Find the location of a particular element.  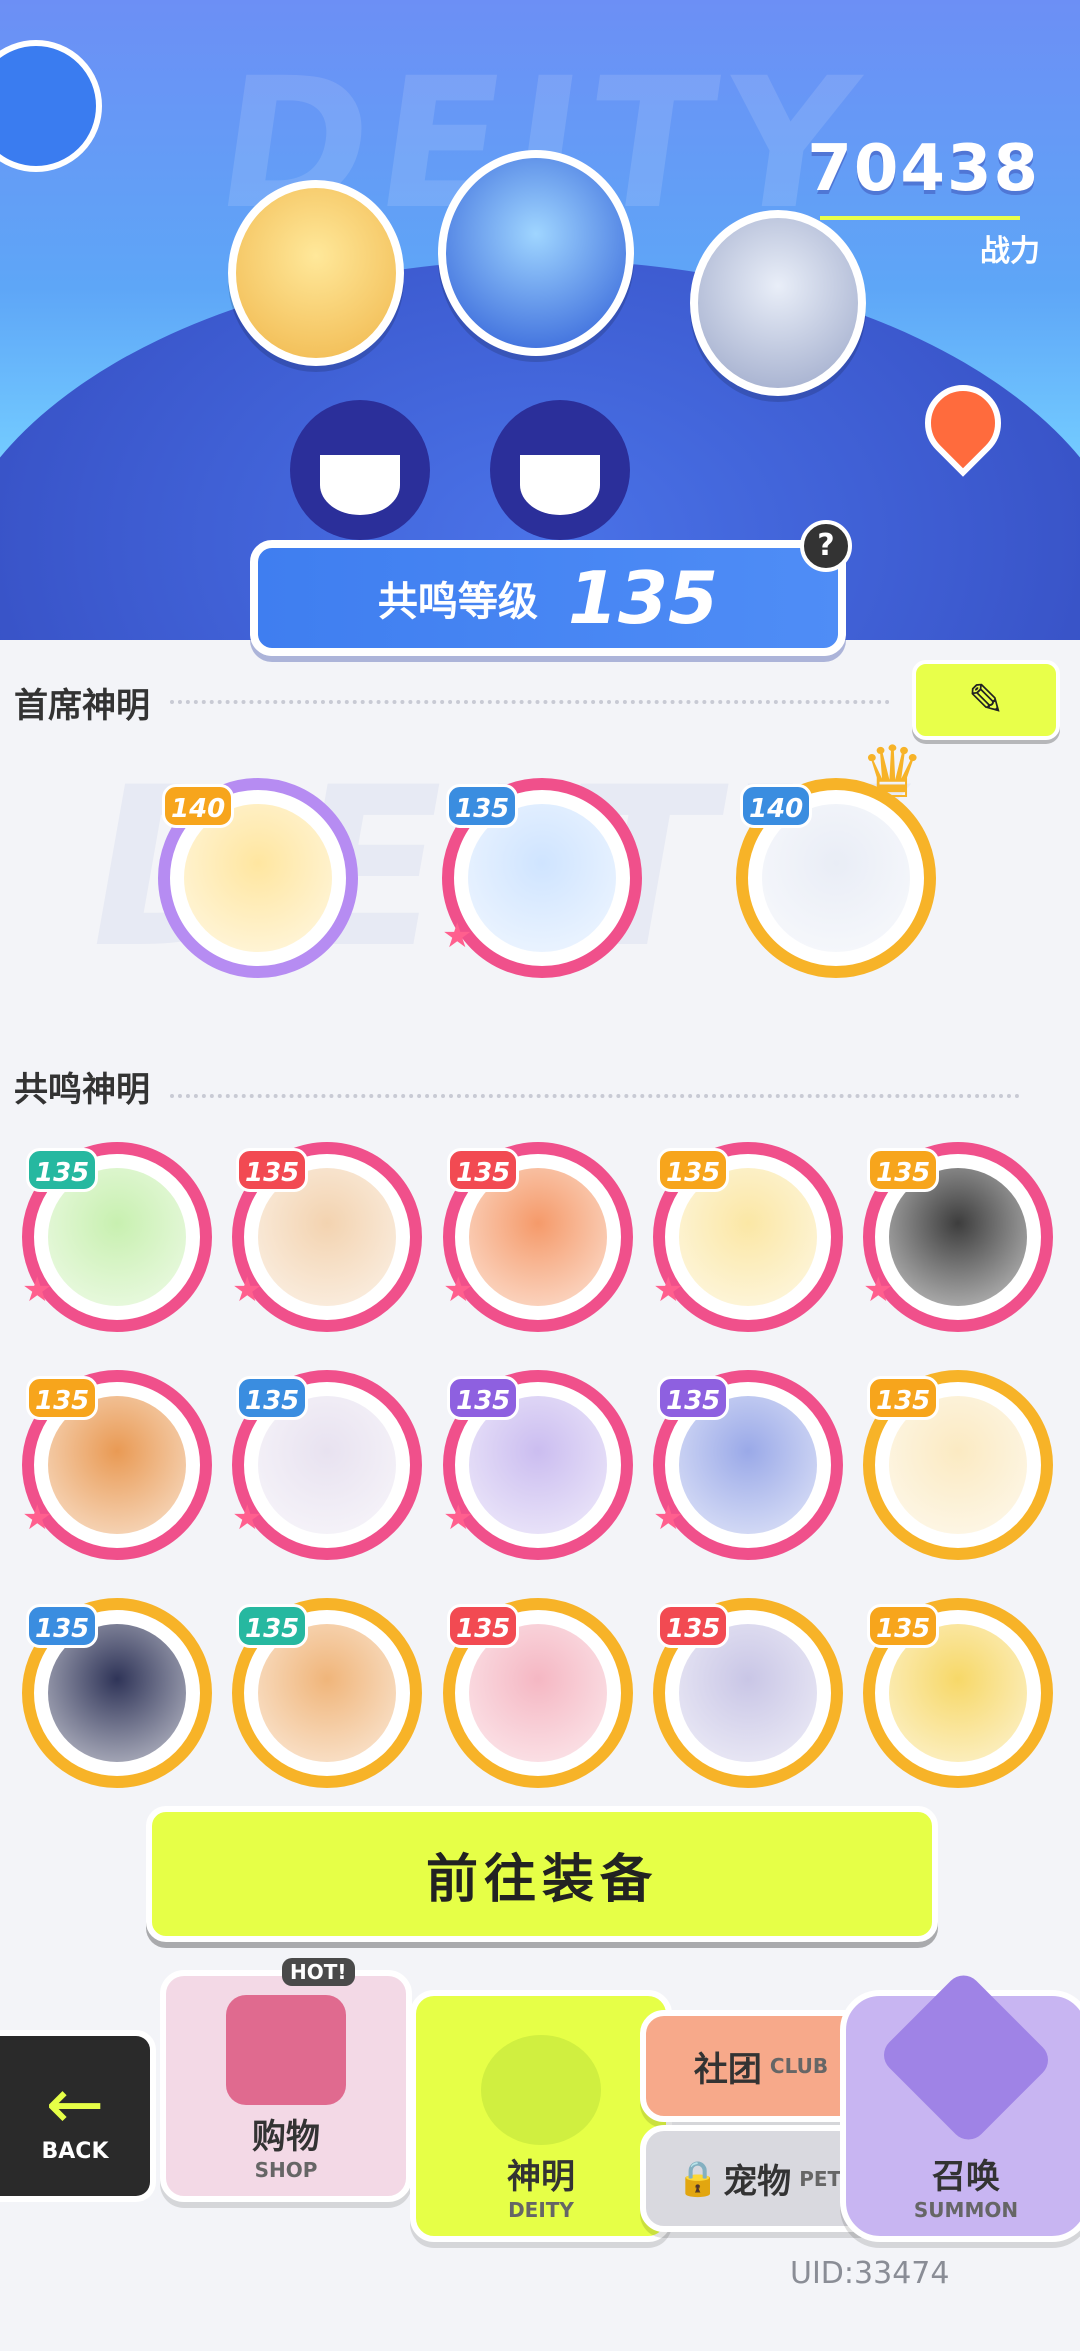

chibi-blonde-girl is located at coordinates (316, 273).